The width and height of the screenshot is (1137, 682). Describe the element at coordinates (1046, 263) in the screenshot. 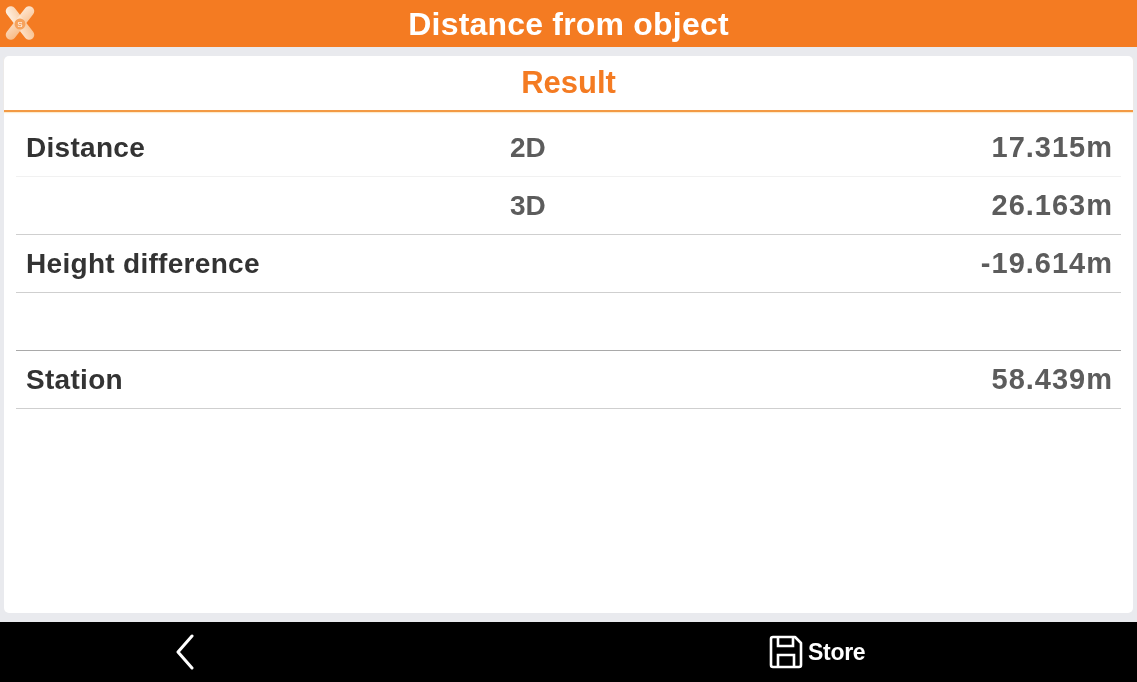

I see `row-value: -19.614m` at that location.